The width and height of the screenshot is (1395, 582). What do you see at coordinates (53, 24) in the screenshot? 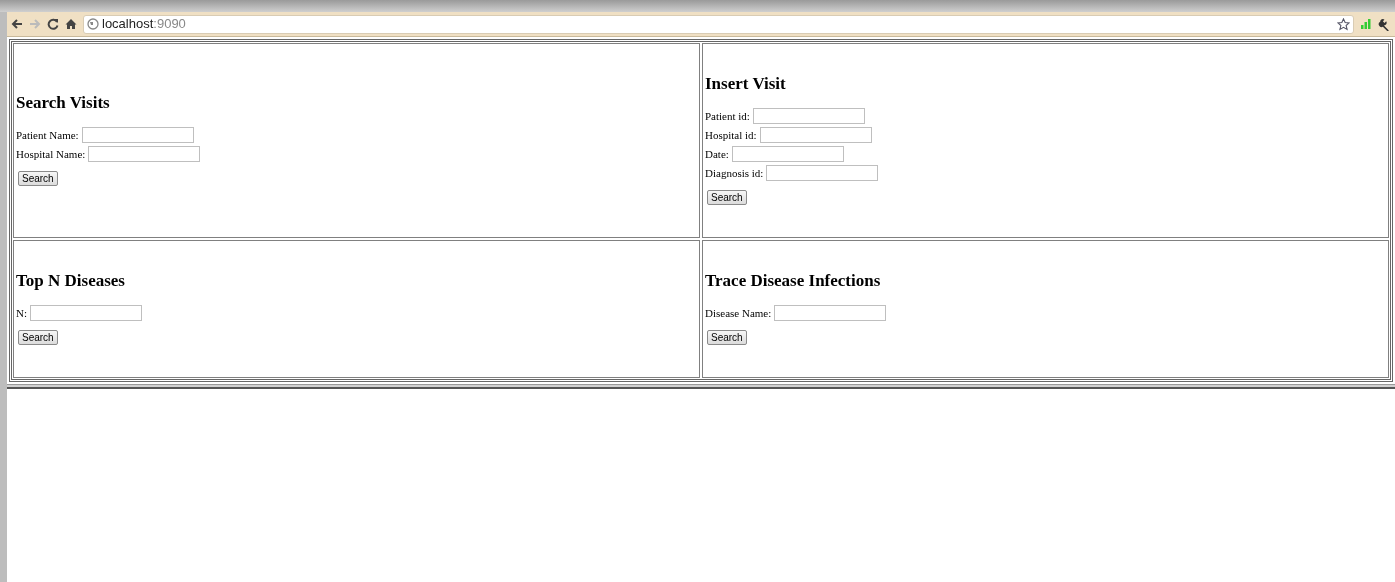
I see `reload-icon` at bounding box center [53, 24].